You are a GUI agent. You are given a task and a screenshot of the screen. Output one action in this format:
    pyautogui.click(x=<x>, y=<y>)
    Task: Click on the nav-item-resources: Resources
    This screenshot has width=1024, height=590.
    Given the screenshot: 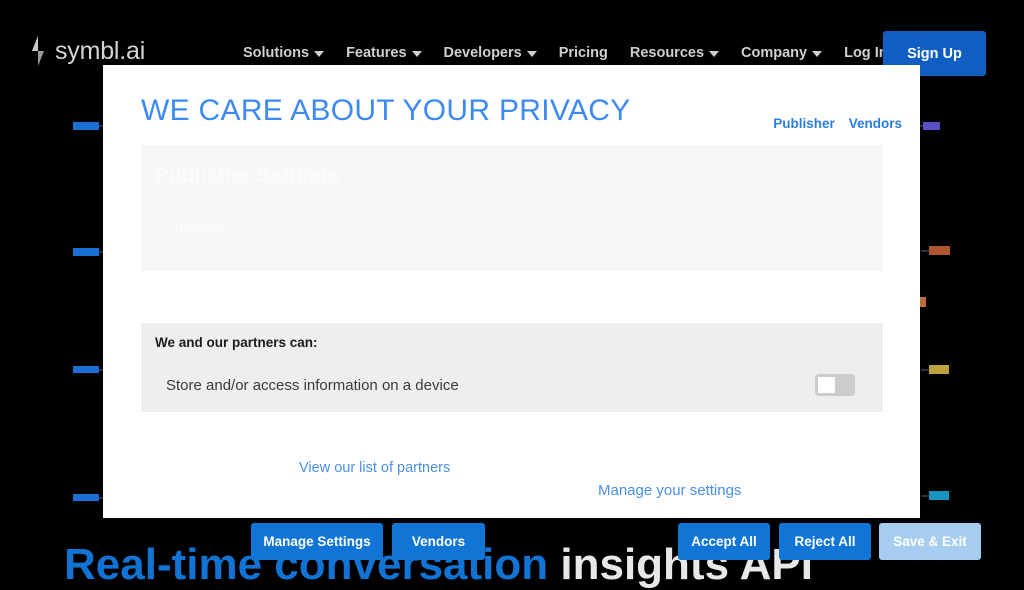 What is the action you would take?
    pyautogui.click(x=674, y=53)
    